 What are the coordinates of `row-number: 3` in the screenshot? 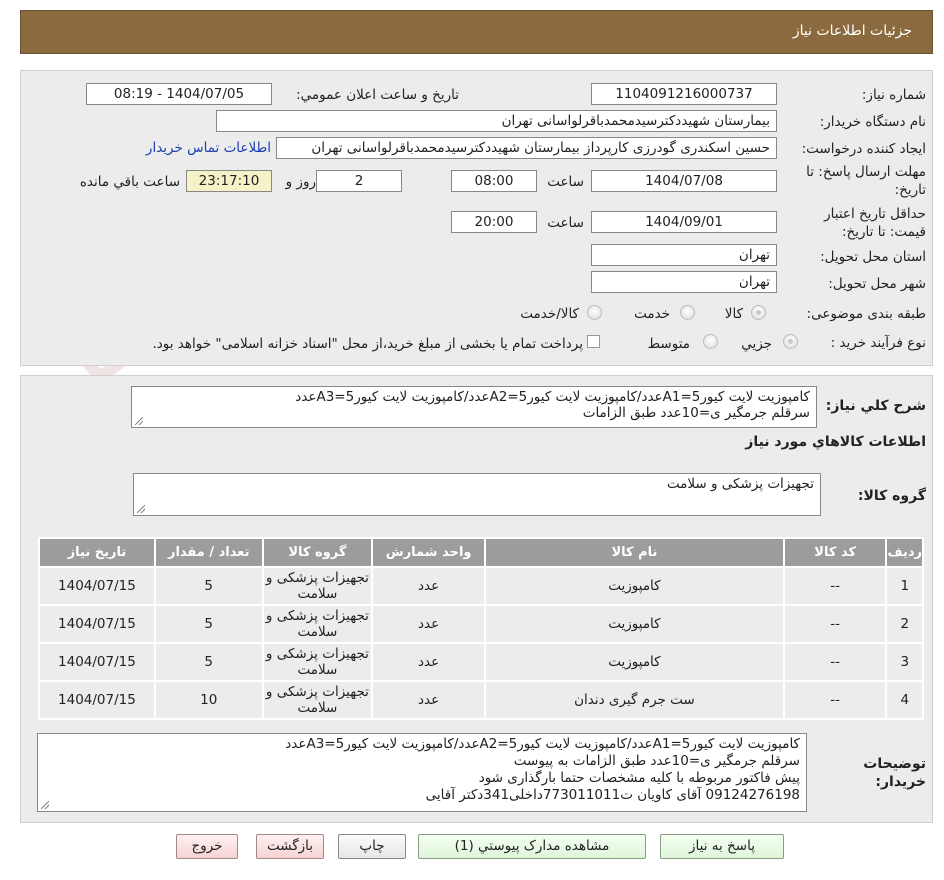 It's located at (904, 662).